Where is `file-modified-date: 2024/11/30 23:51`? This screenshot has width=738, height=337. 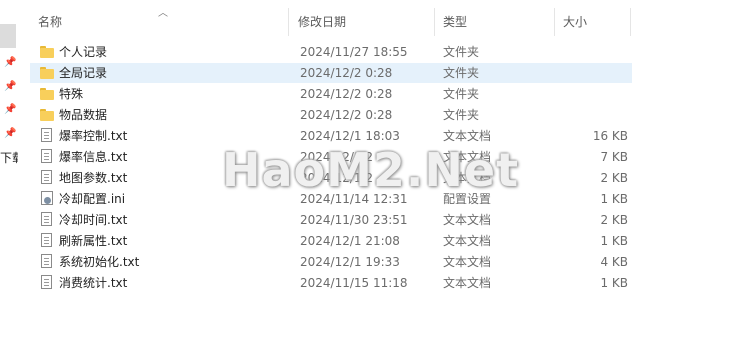
file-modified-date: 2024/11/30 23:51 is located at coordinates (354, 220).